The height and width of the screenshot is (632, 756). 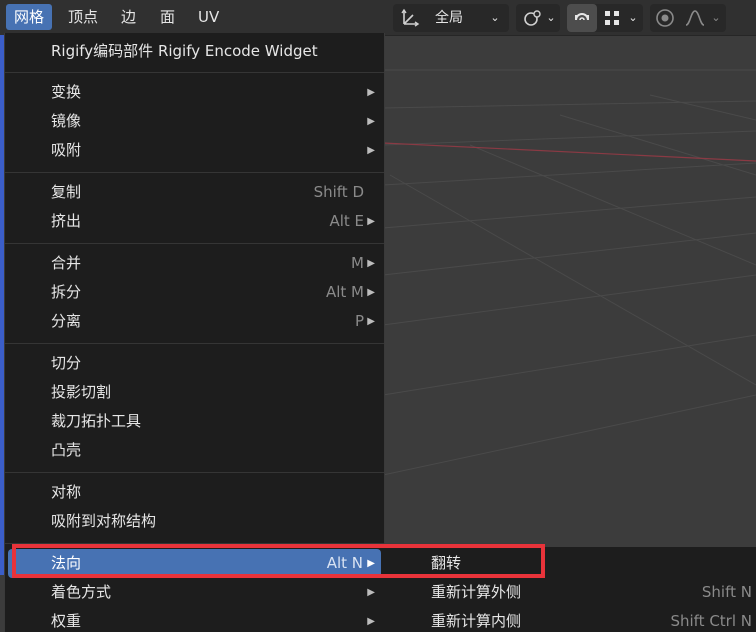 What do you see at coordinates (344, 563) in the screenshot?
I see `shortcut-label: Alt N` at bounding box center [344, 563].